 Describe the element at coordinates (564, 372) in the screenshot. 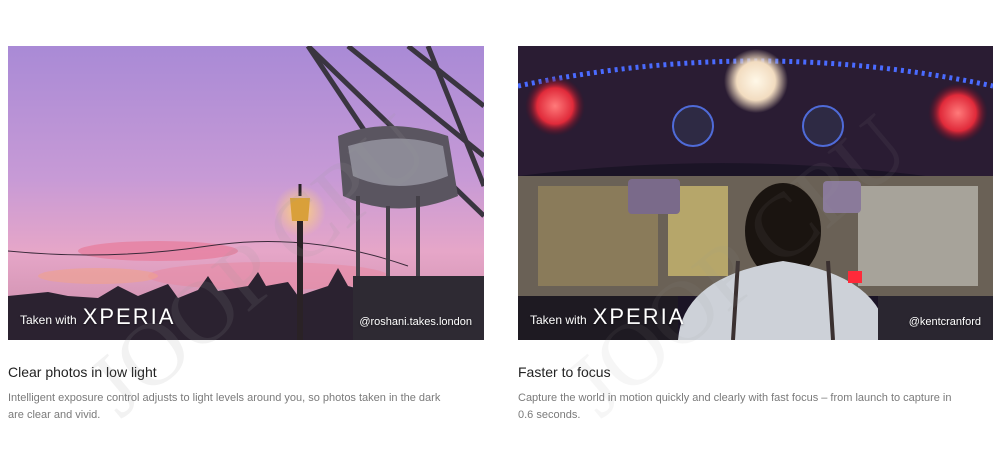

I see `feature-title: Faster to focus` at that location.